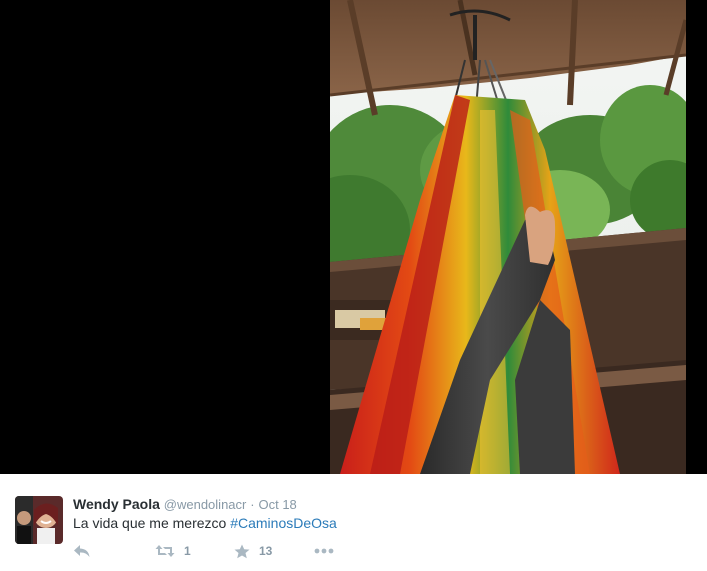  I want to click on avatar-image, so click(39, 520).